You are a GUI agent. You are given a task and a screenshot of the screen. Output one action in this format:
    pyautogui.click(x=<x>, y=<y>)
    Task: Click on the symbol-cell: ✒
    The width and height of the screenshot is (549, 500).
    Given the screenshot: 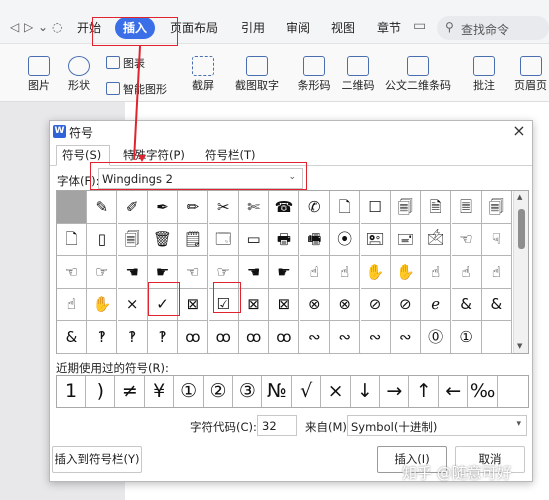 What is the action you would take?
    pyautogui.click(x=163, y=207)
    